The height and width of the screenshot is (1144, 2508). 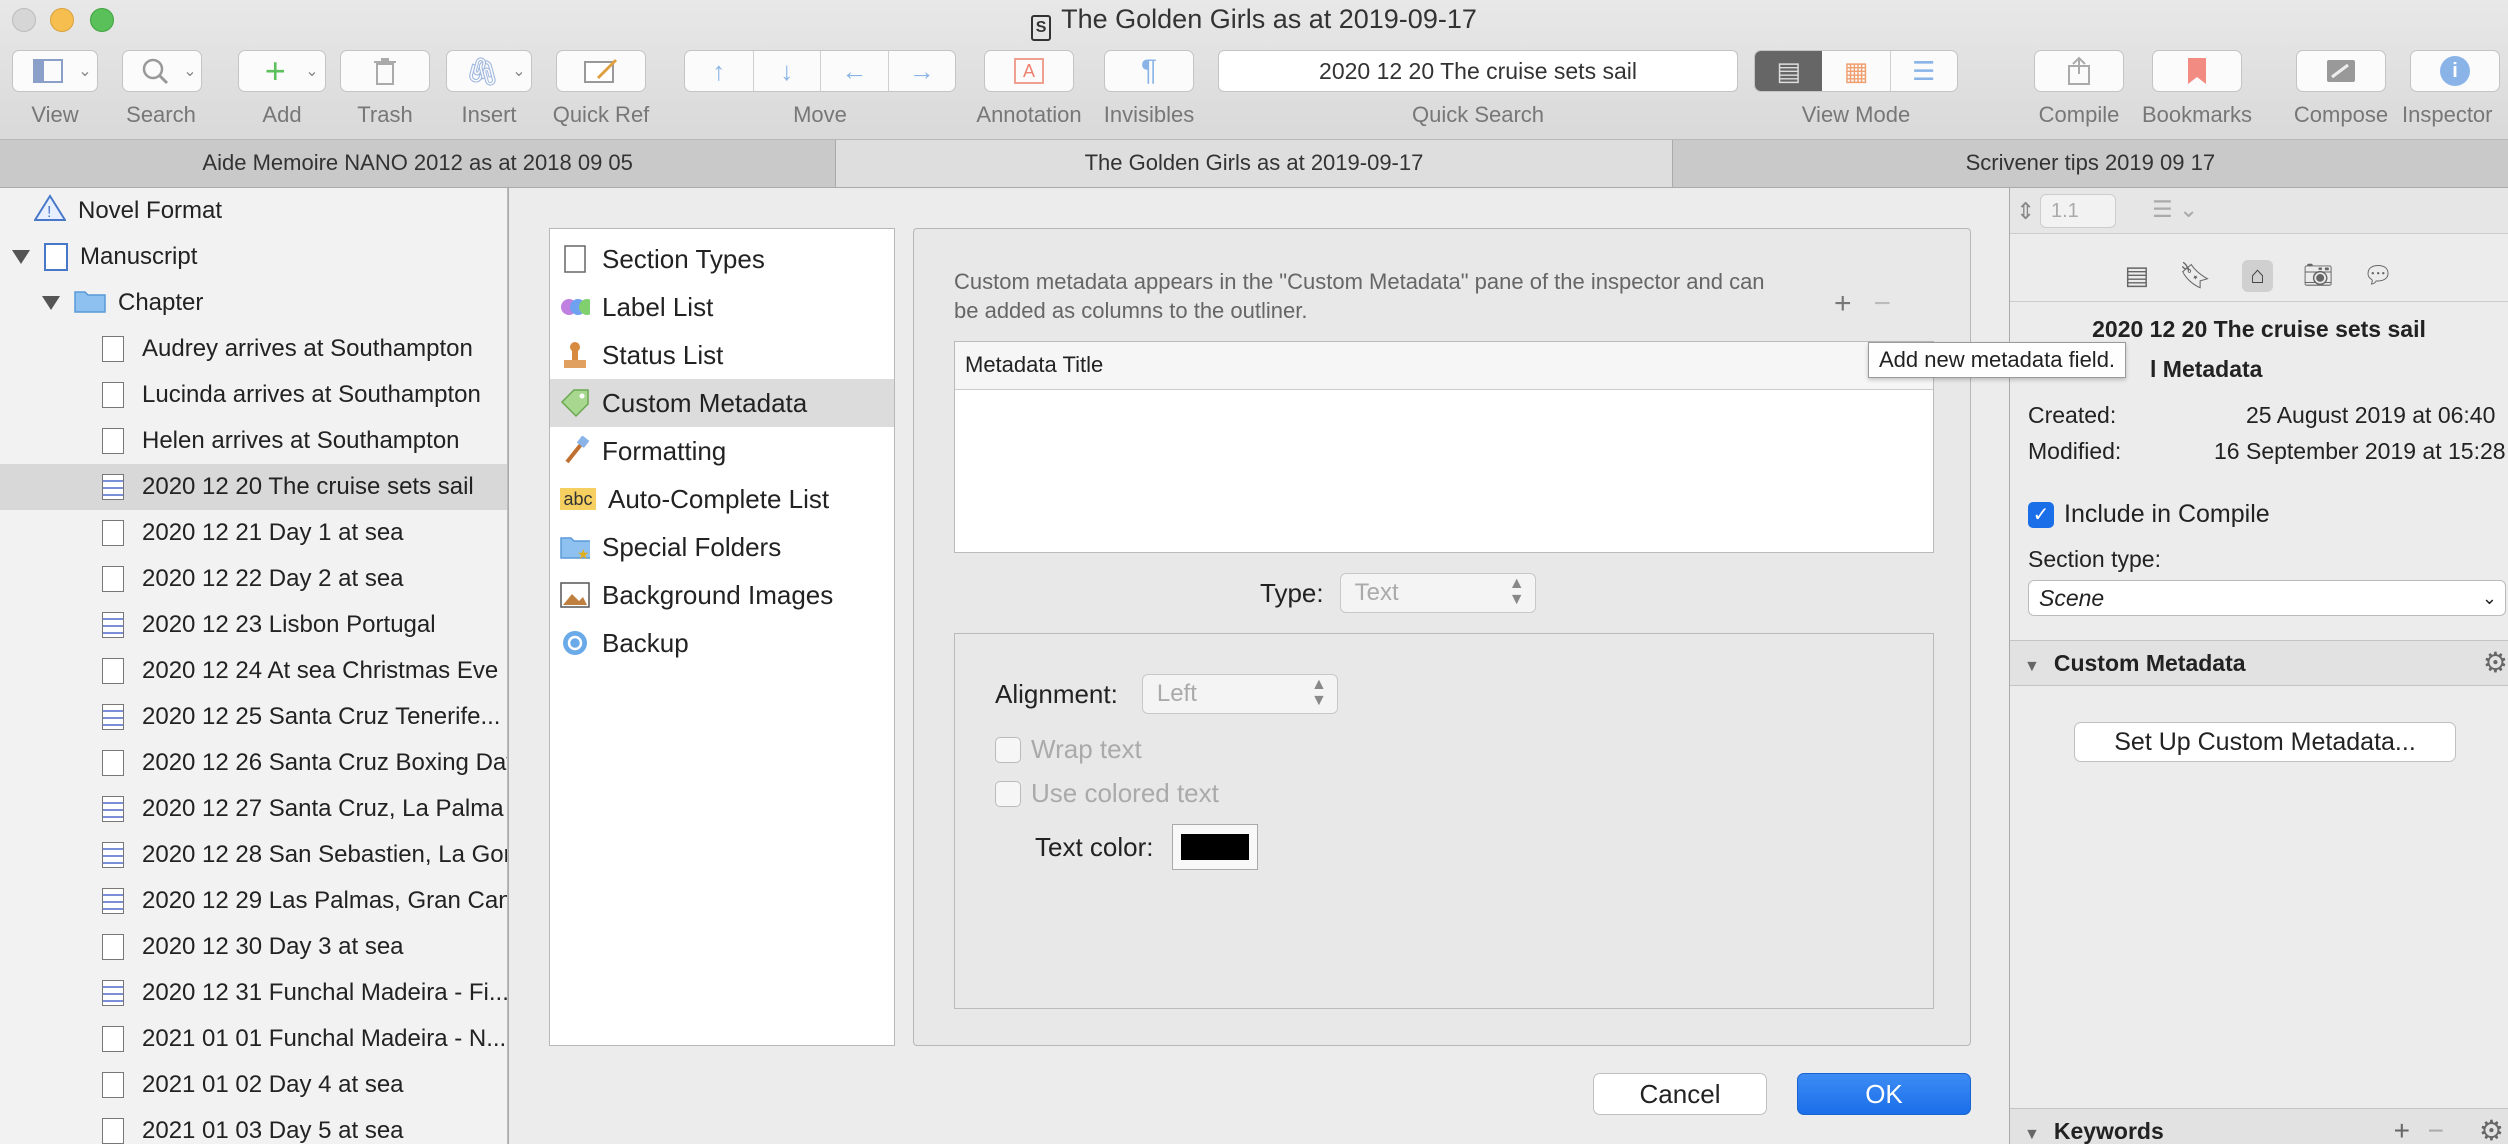 I want to click on category-special-folders: ★ Special Folders, so click(x=722, y=547).